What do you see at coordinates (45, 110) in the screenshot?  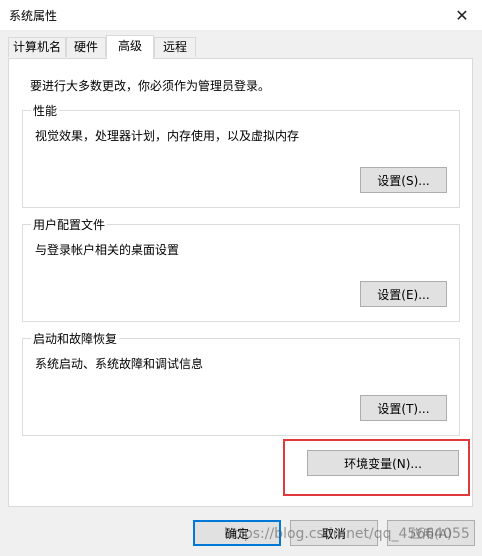 I see `performance-group-title: 性能` at bounding box center [45, 110].